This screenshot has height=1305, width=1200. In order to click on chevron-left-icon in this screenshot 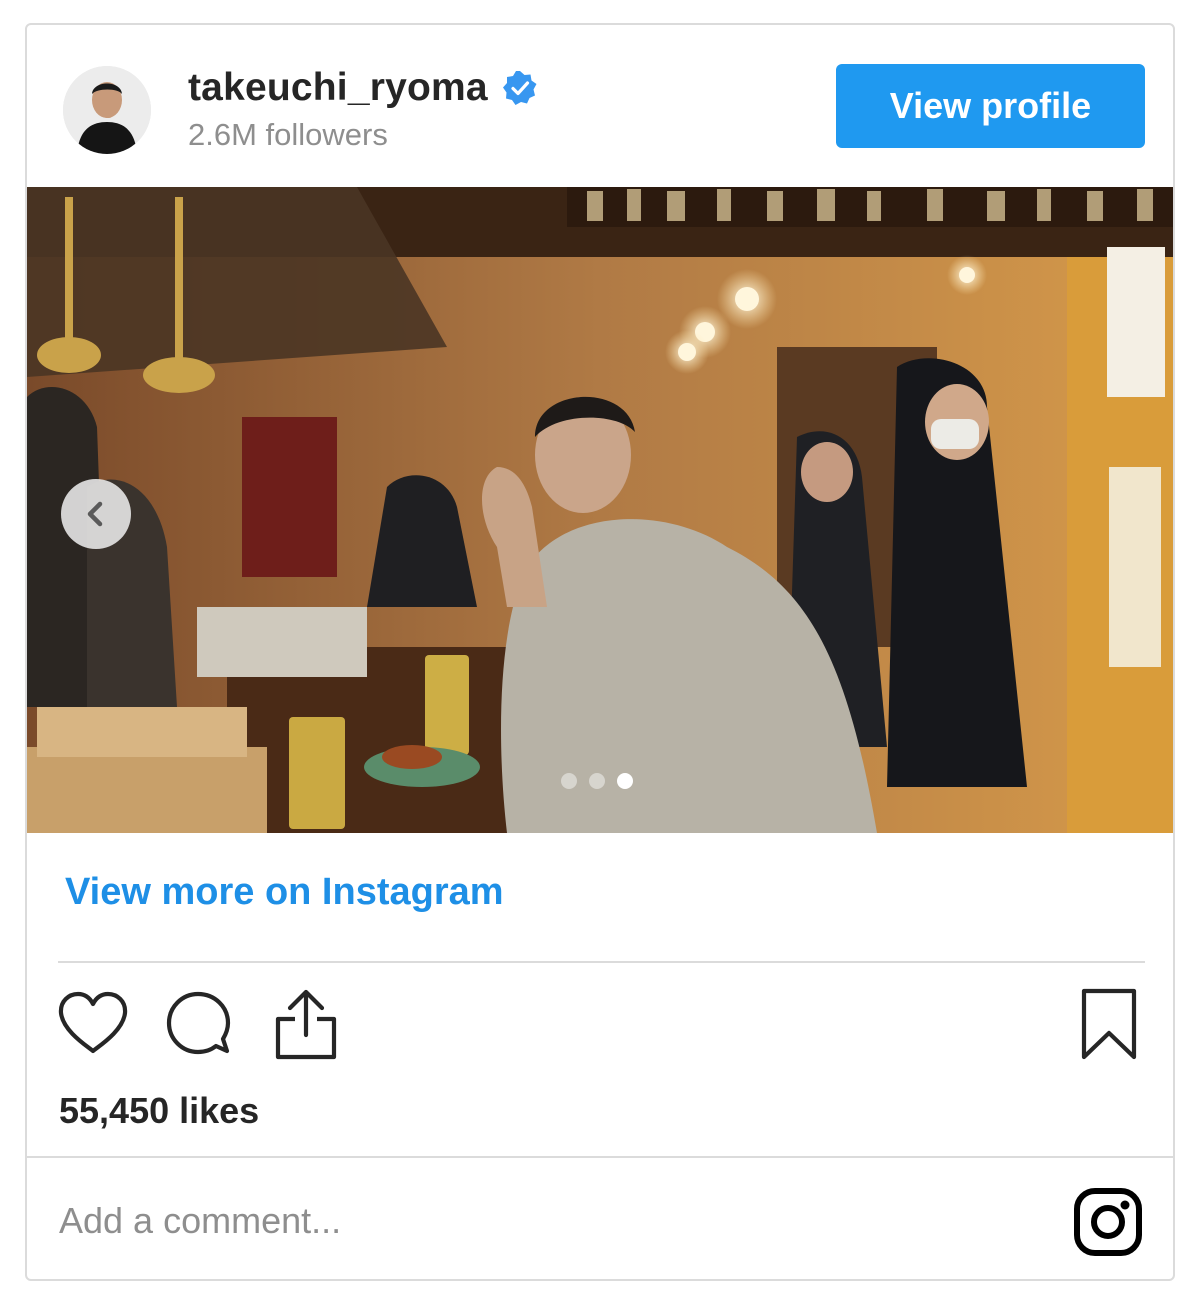, I will do `click(96, 514)`.